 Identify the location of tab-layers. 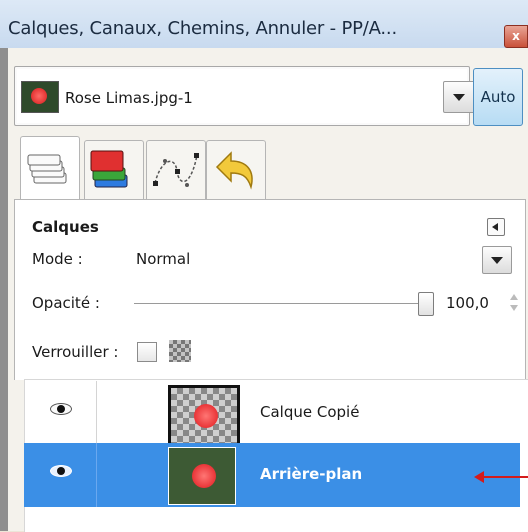
(50, 168).